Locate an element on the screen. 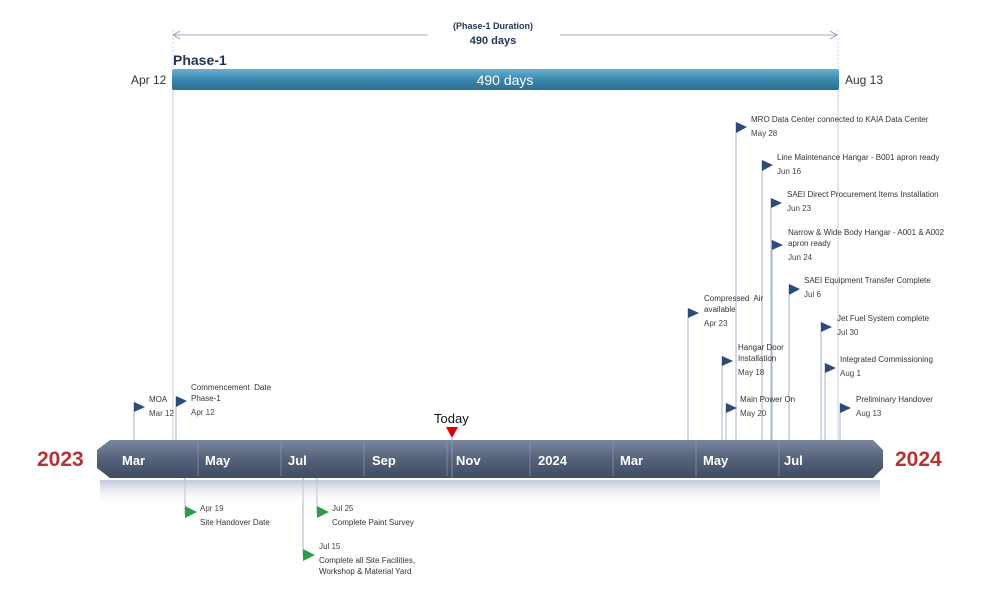 Image resolution: width=986 pixels, height=611 pixels. duration-caption: (Phase-1 Duration) is located at coordinates (492, 26).